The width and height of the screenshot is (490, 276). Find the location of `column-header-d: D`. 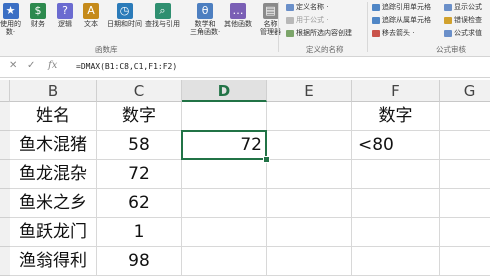

column-header-d: D is located at coordinates (224, 91).